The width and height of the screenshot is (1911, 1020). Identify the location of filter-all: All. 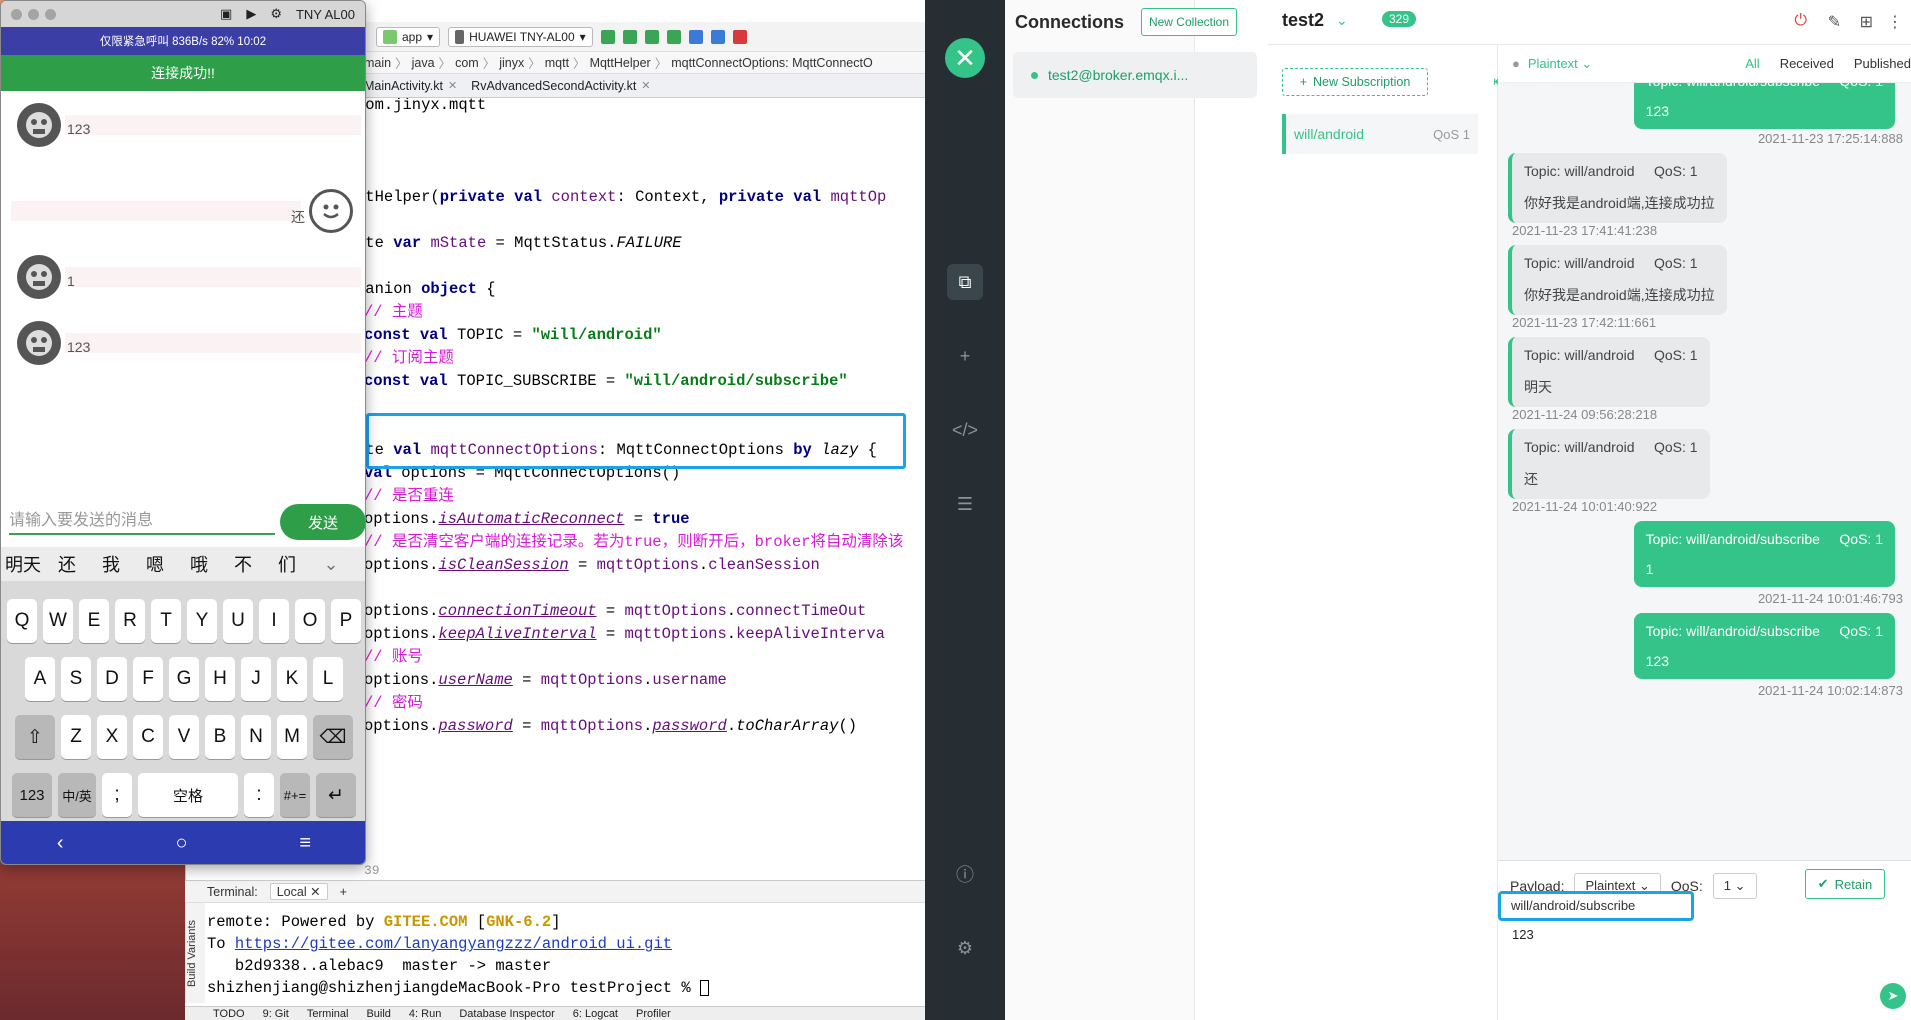
(1752, 63).